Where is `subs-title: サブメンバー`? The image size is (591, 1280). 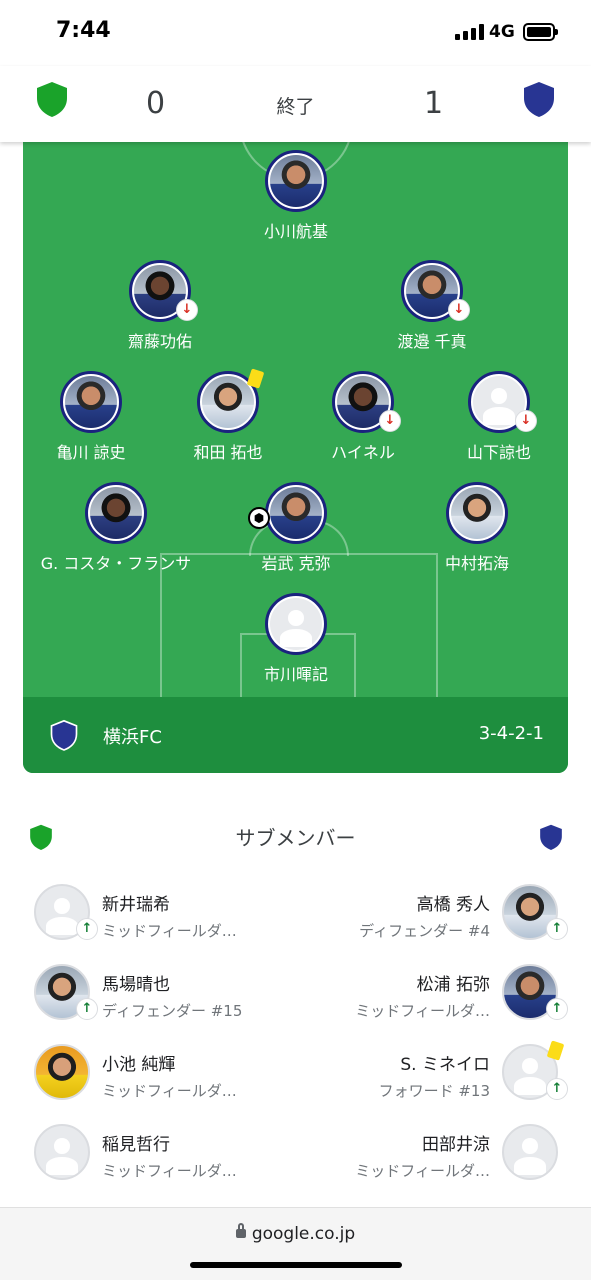 subs-title: サブメンバー is located at coordinates (295, 838).